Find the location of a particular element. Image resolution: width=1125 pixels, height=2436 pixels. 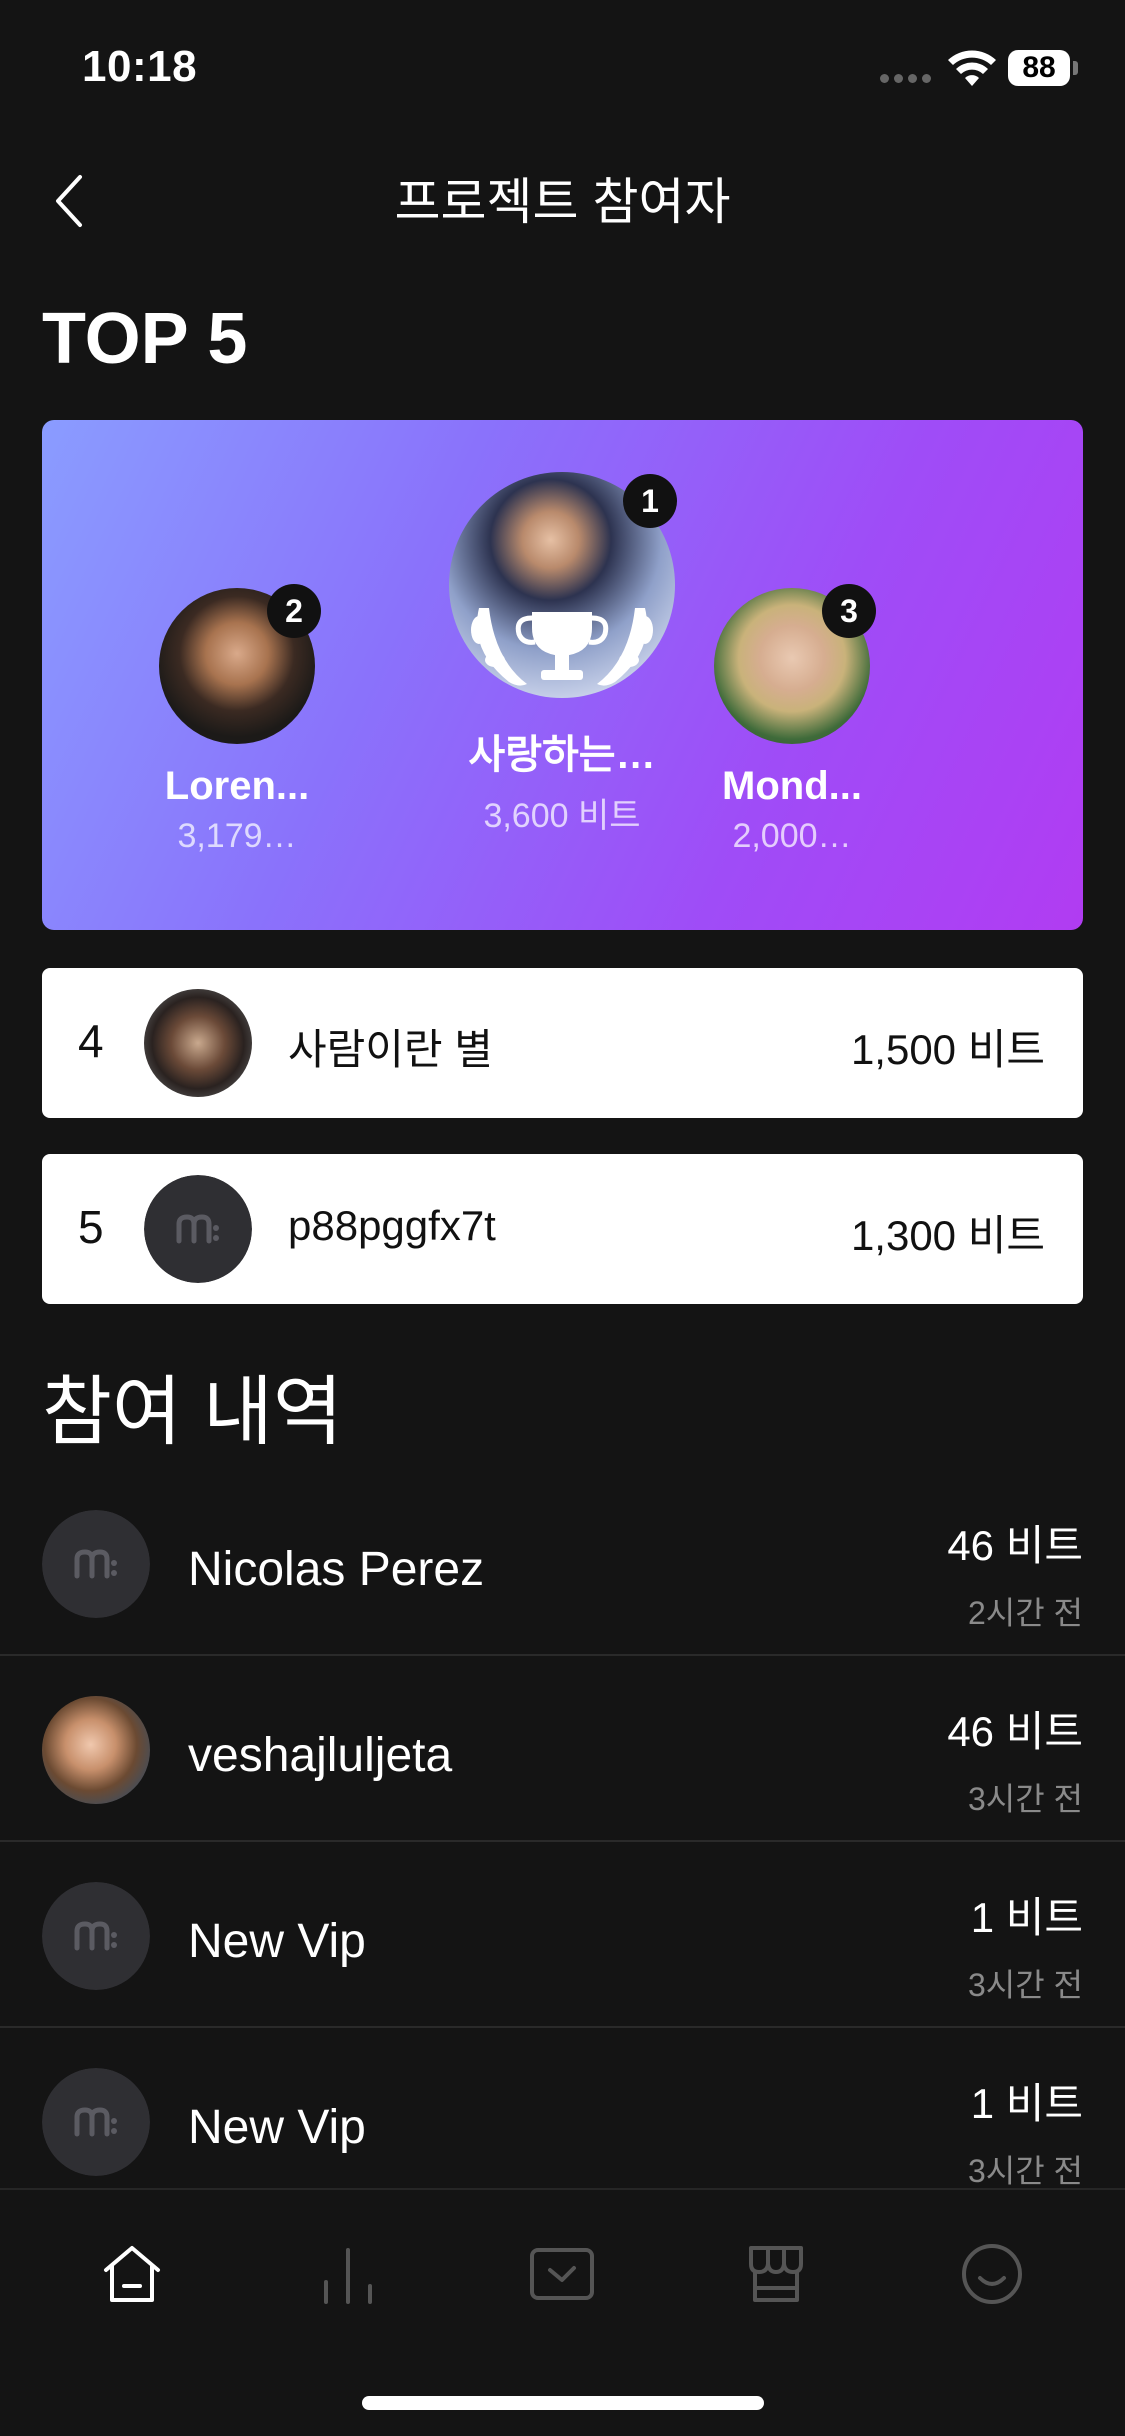

tab-chart is located at coordinates (348, 2274).